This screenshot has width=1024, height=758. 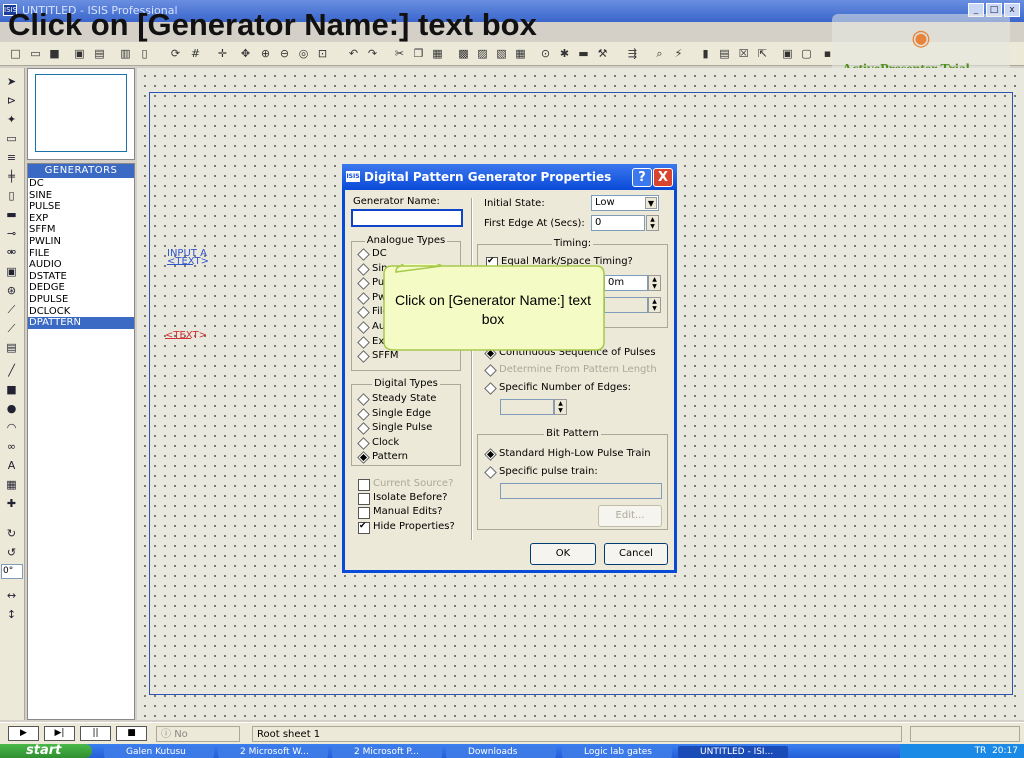 What do you see at coordinates (11, 484) in the screenshot?
I see `symbol-tool-icon: ▦` at bounding box center [11, 484].